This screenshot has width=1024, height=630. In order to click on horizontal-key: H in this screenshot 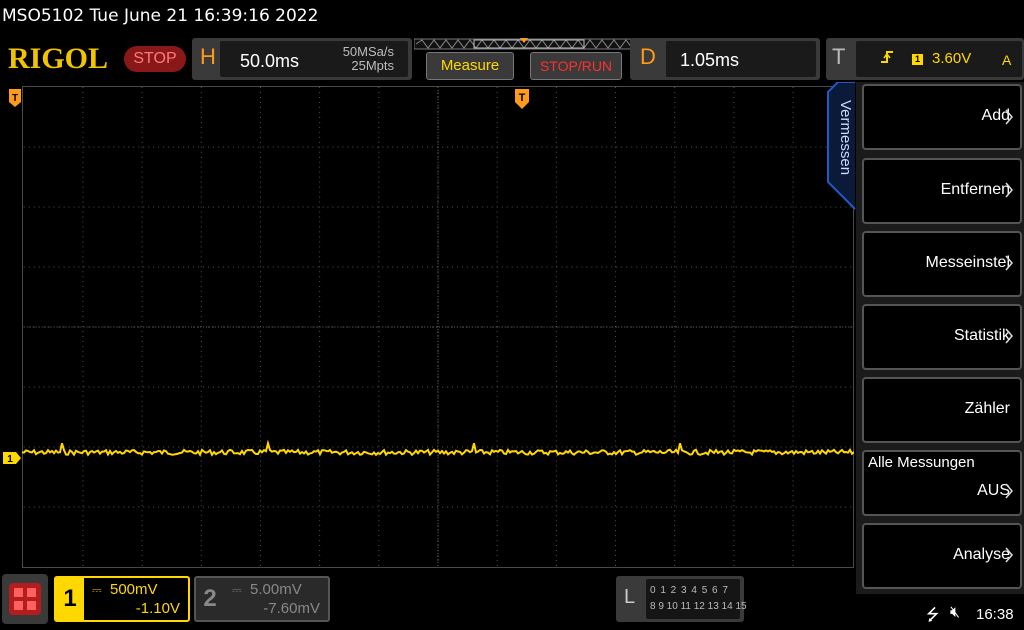, I will do `click(208, 56)`.